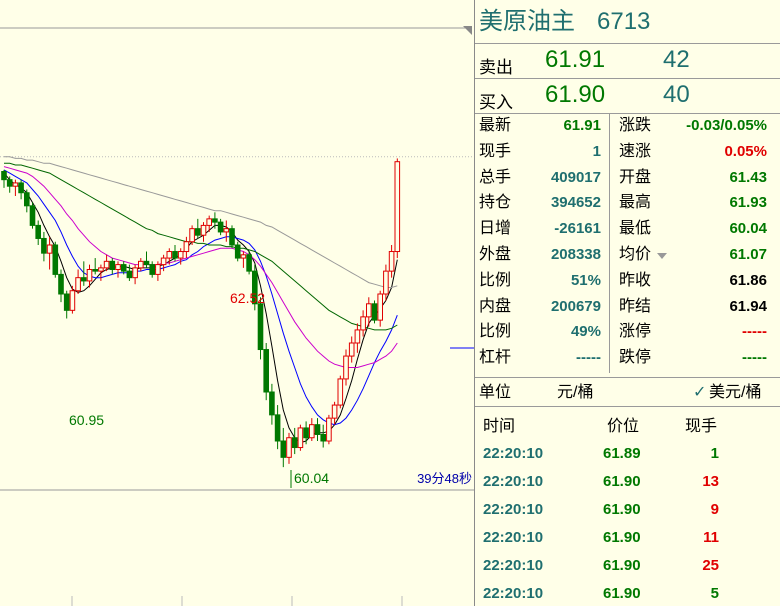  I want to click on stat-label: 最低, so click(635, 229).